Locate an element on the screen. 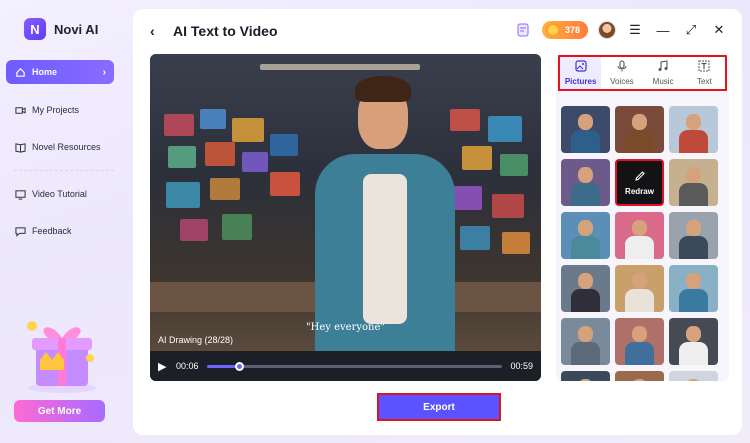 The image size is (750, 443). picture-icon is located at coordinates (581, 67).